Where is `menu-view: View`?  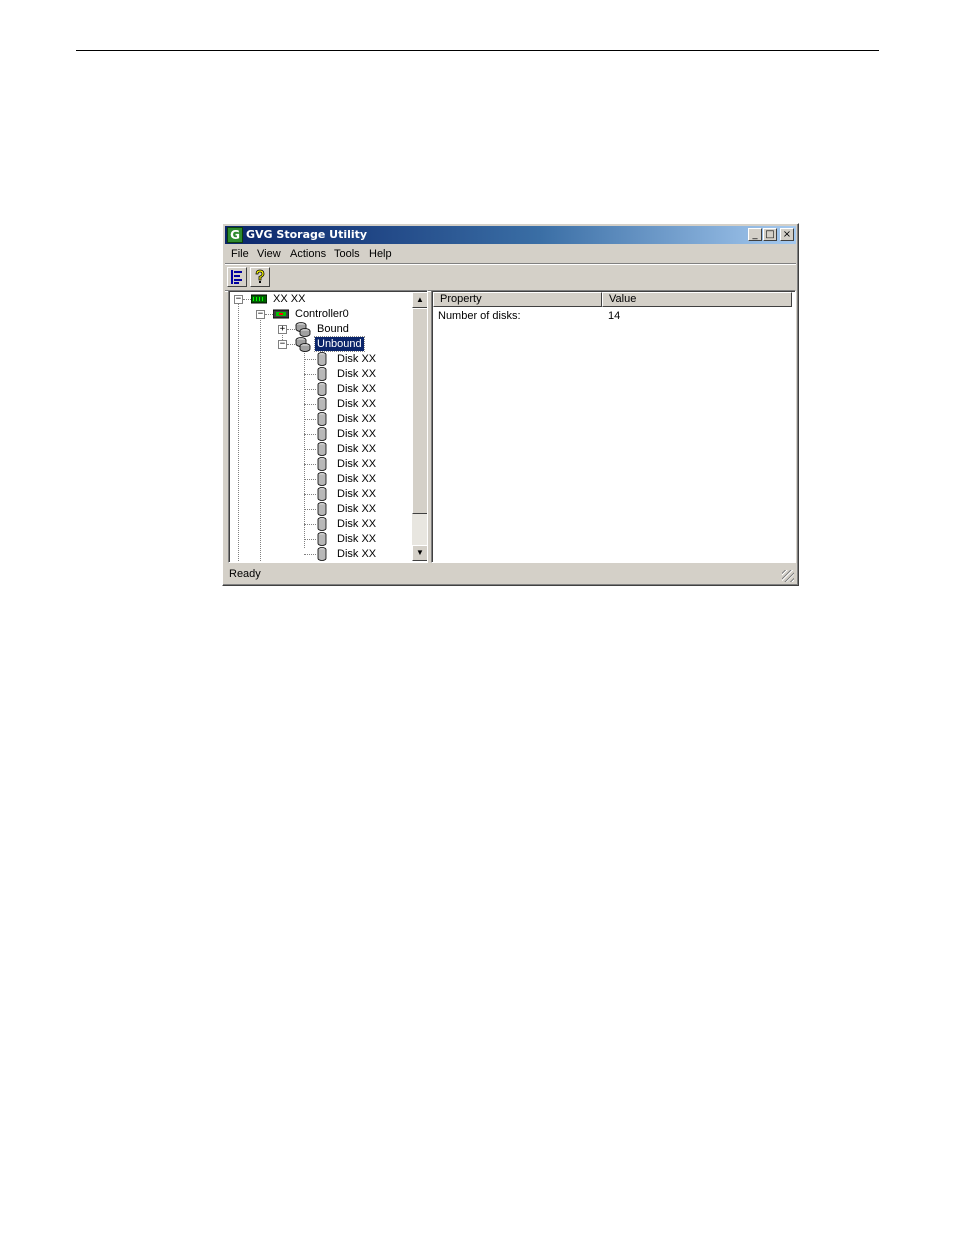
menu-view: View is located at coordinates (269, 254).